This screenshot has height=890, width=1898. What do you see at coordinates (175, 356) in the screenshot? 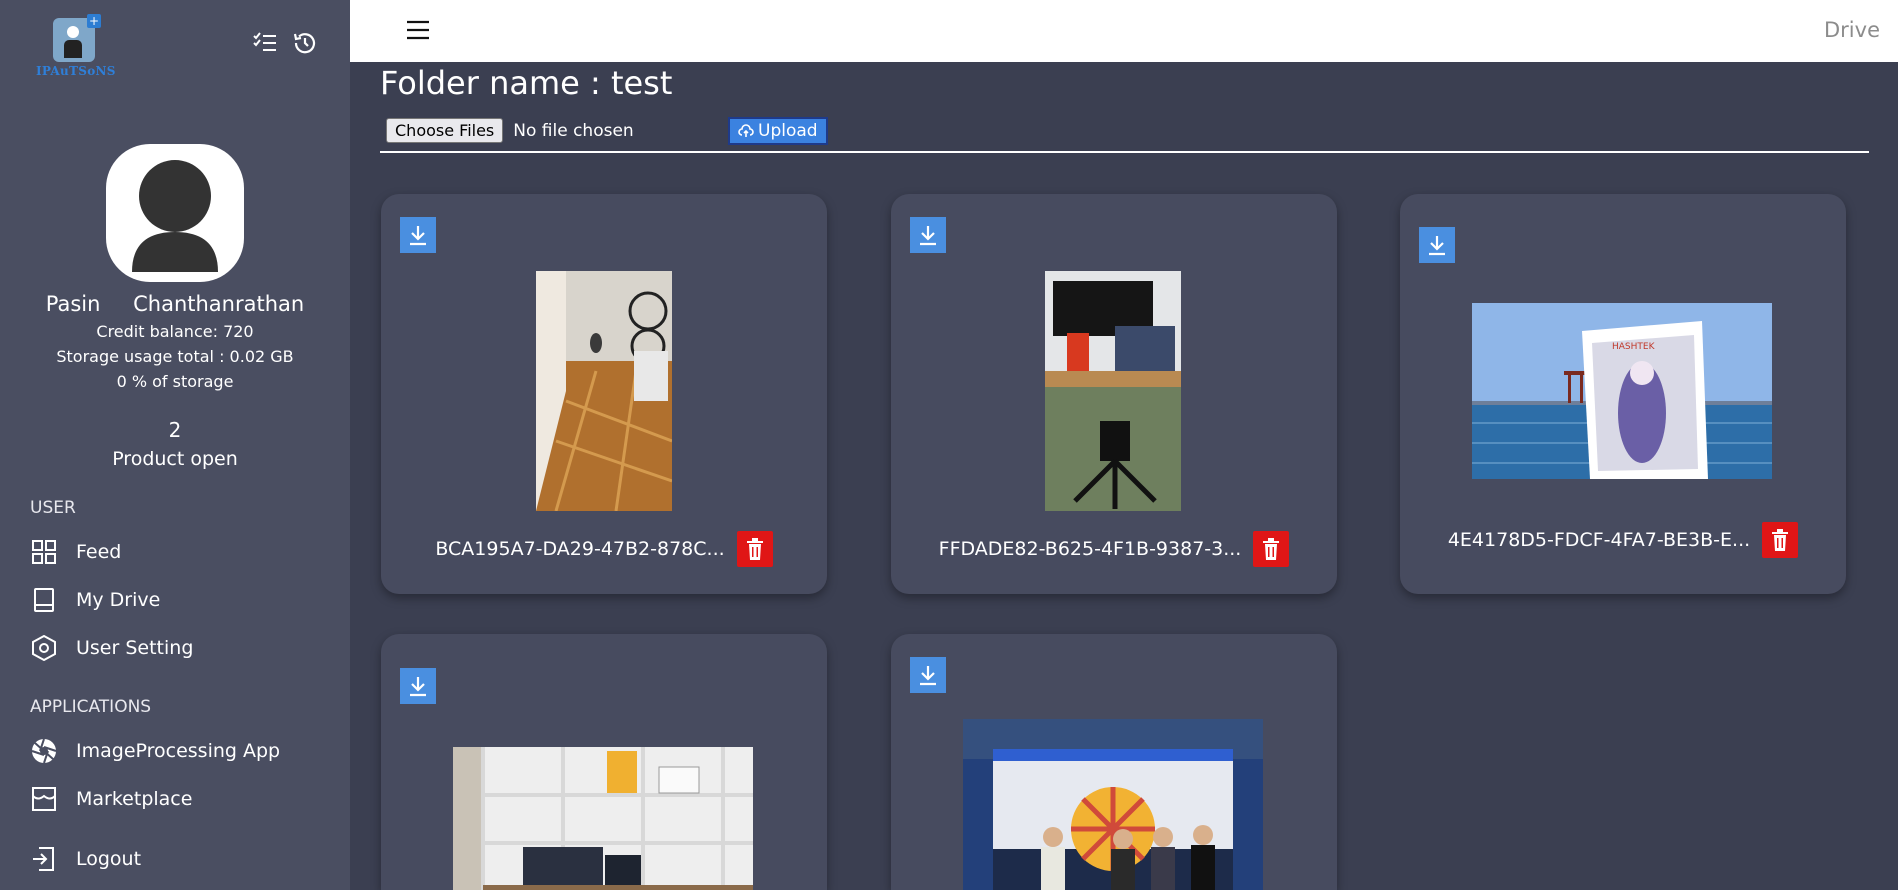
I see `storage-usage: Storage usage total : 0.02 GB` at bounding box center [175, 356].